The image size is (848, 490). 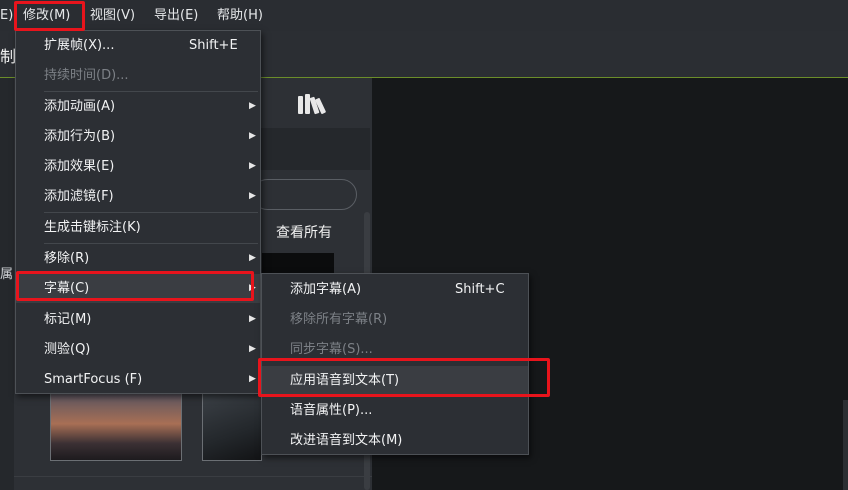 What do you see at coordinates (304, 232) in the screenshot?
I see `view-all-link: 查看所有` at bounding box center [304, 232].